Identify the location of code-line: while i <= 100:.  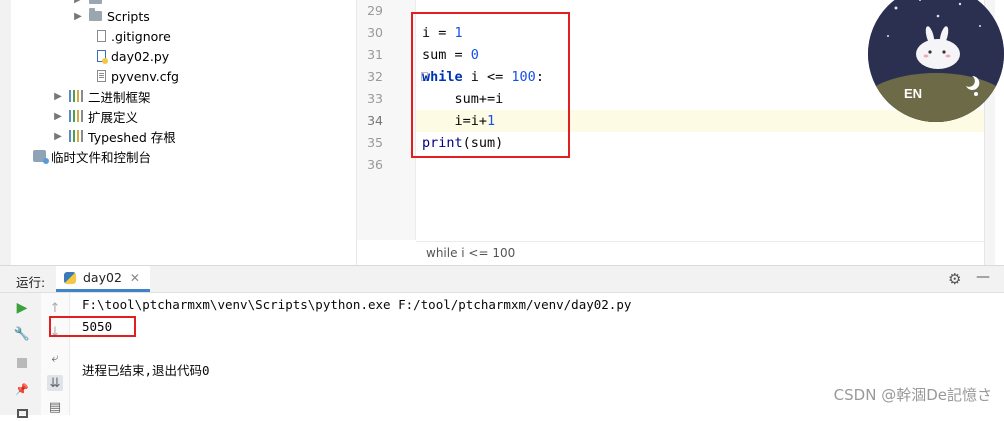
(483, 77).